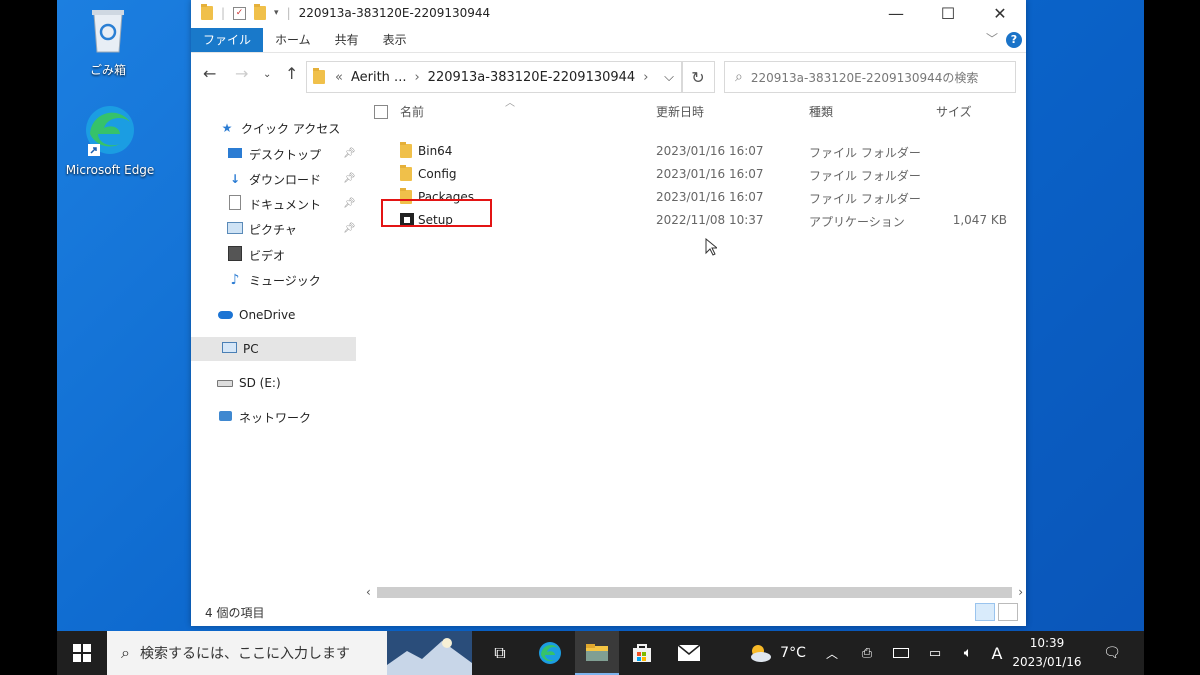  I want to click on new-folder-icon, so click(260, 12).